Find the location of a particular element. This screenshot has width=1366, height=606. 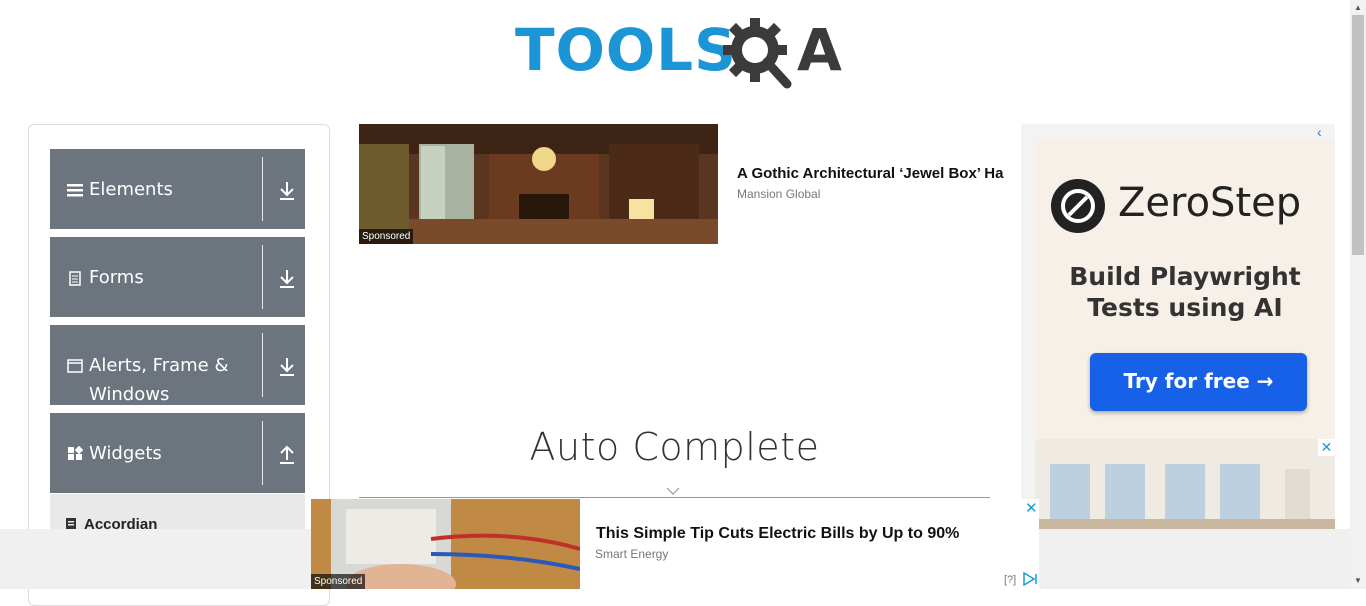

ad-headline: A Gothic Architectural ‘Jewel Box’ Ha is located at coordinates (878, 173).